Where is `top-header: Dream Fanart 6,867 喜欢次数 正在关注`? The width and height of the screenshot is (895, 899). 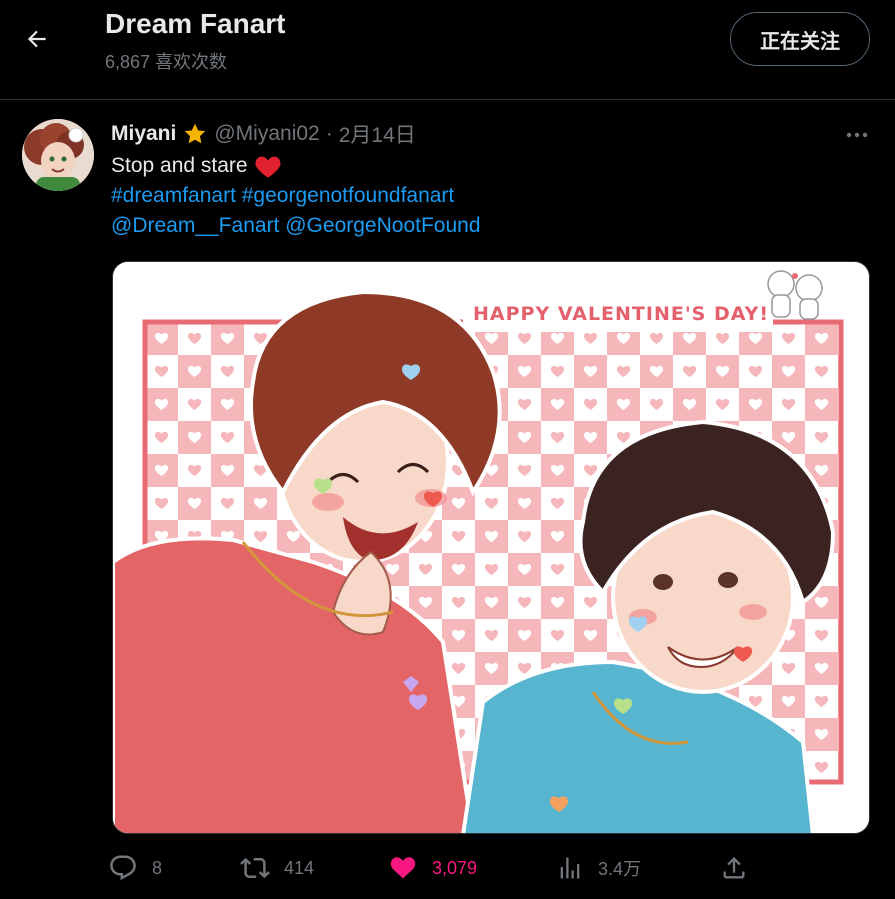 top-header: Dream Fanart 6,867 喜欢次数 正在关注 is located at coordinates (447, 50).